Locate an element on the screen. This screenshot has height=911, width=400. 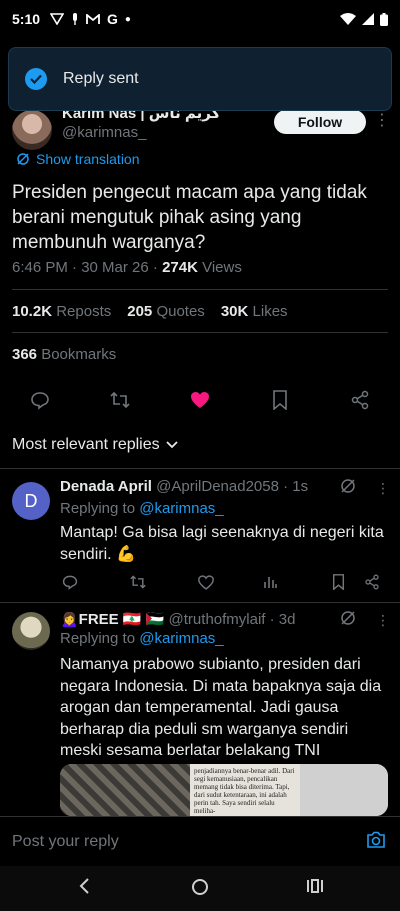
reply-author-handle: @AprilDenad2058 · 1s is located at coordinates (230, 486).